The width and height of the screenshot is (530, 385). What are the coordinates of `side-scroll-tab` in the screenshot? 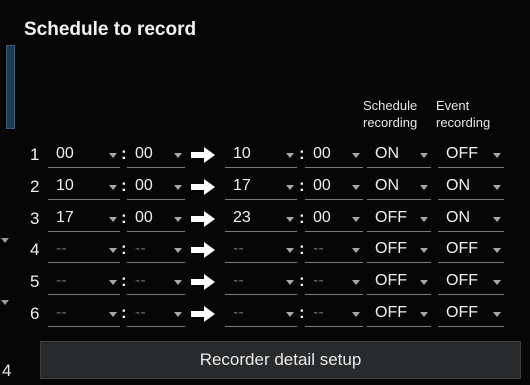 It's located at (10, 87).